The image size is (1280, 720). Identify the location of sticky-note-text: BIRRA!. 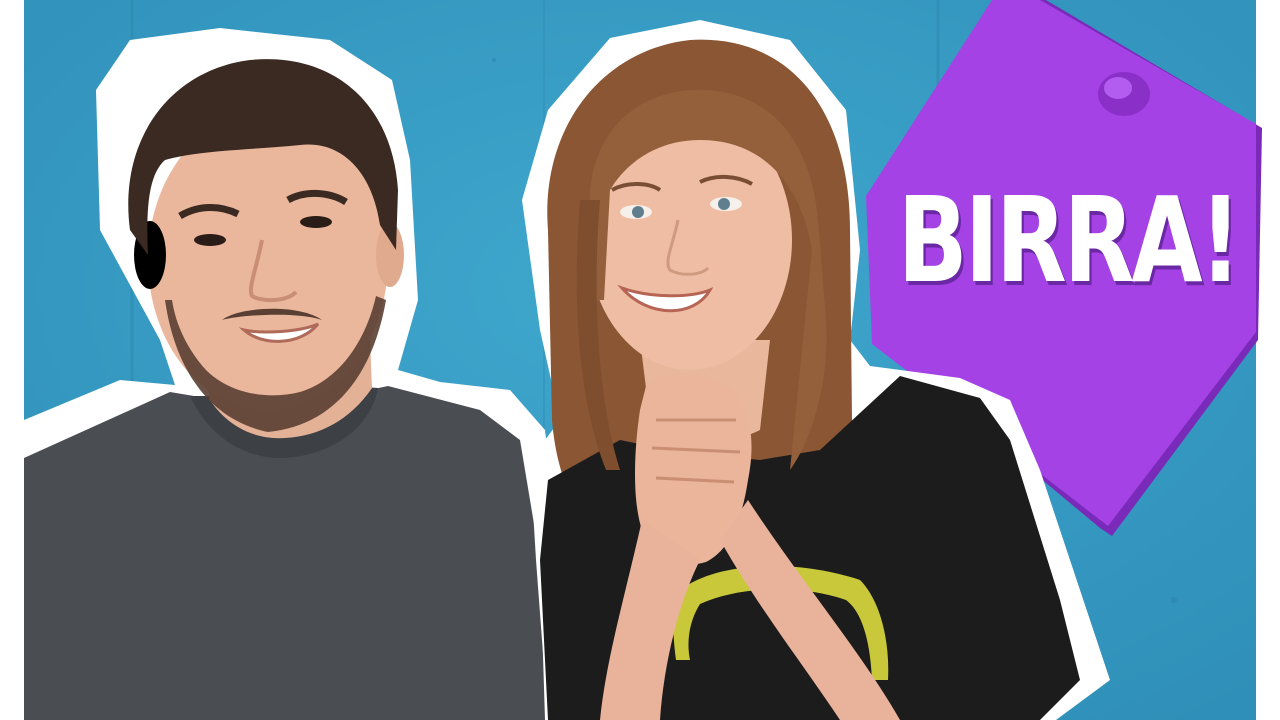
(1069, 240).